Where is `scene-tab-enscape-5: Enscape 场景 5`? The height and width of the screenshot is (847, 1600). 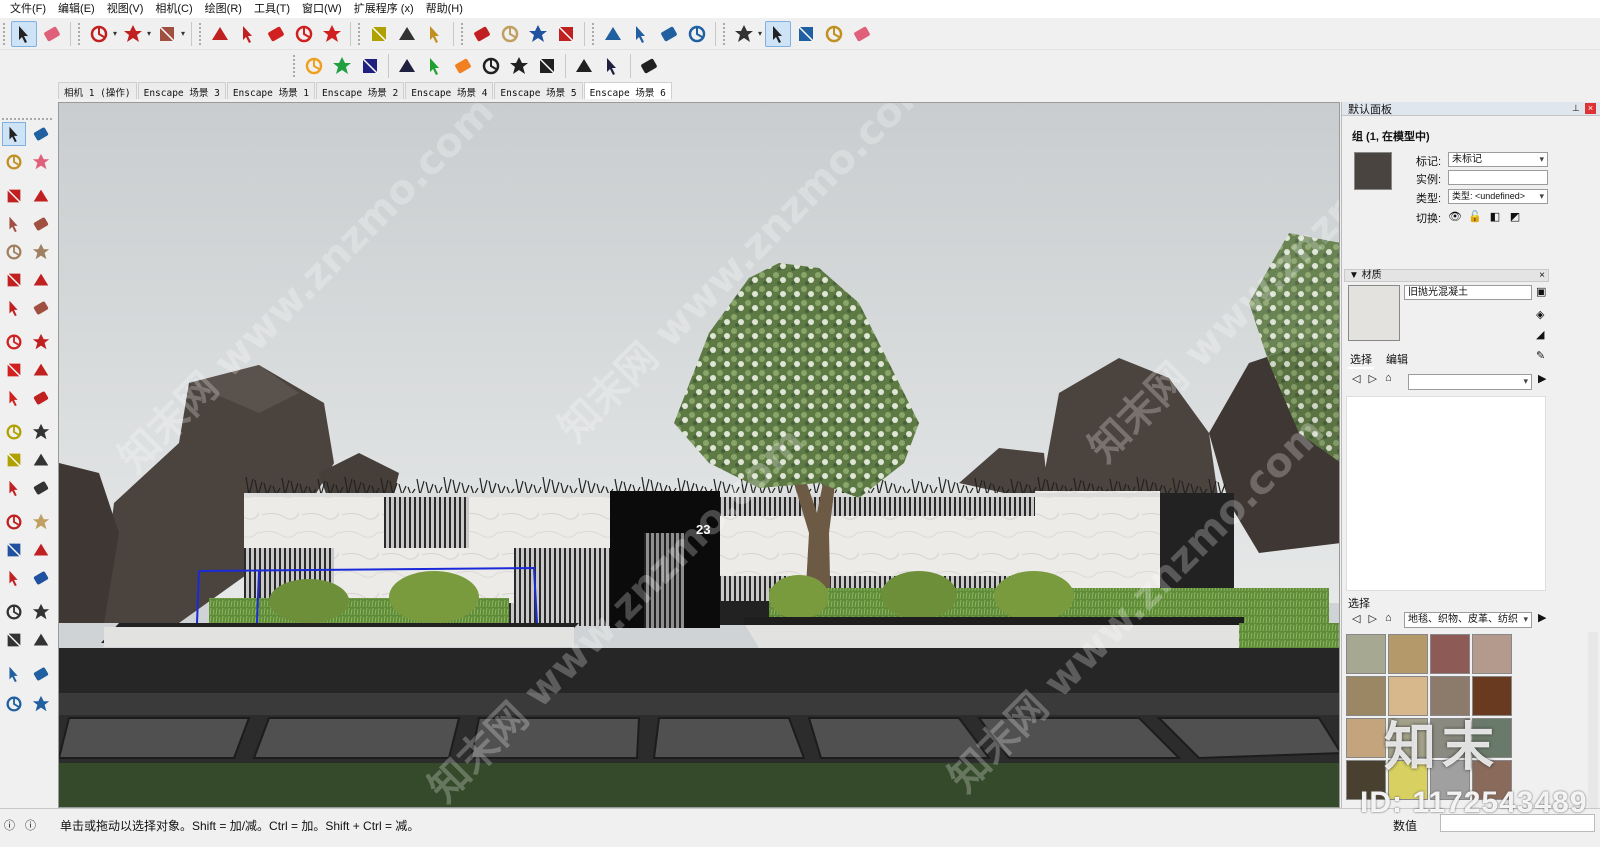 scene-tab-enscape-5: Enscape 场景 5 is located at coordinates (538, 90).